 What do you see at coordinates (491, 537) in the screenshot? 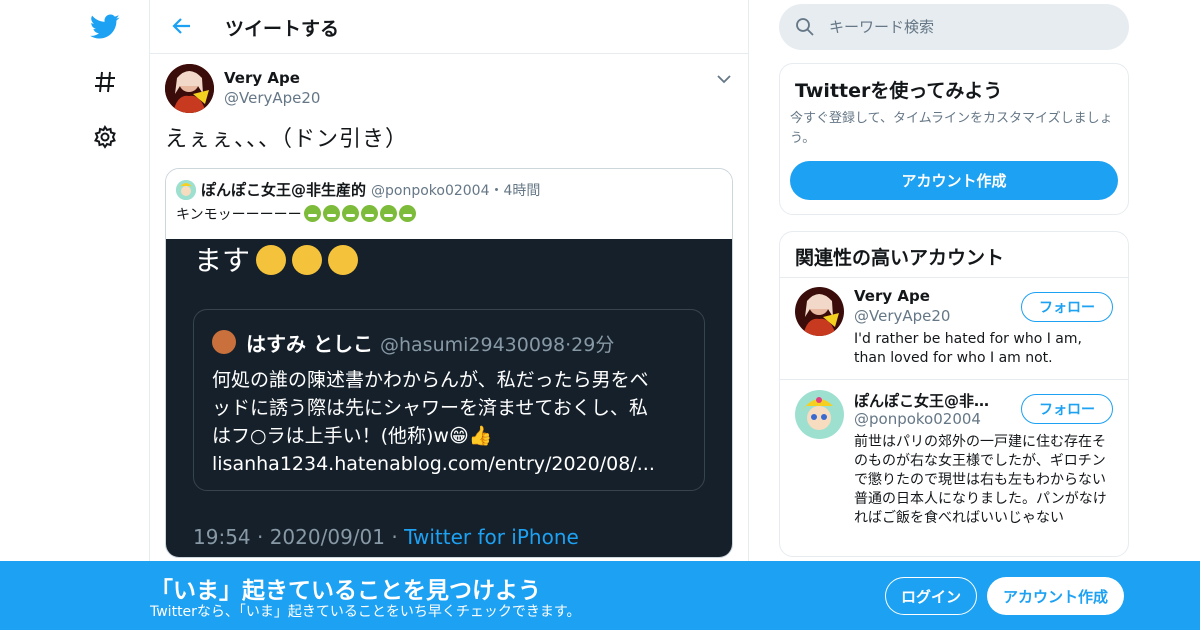
I see `image-footer-source: Twitter for iPhone` at bounding box center [491, 537].